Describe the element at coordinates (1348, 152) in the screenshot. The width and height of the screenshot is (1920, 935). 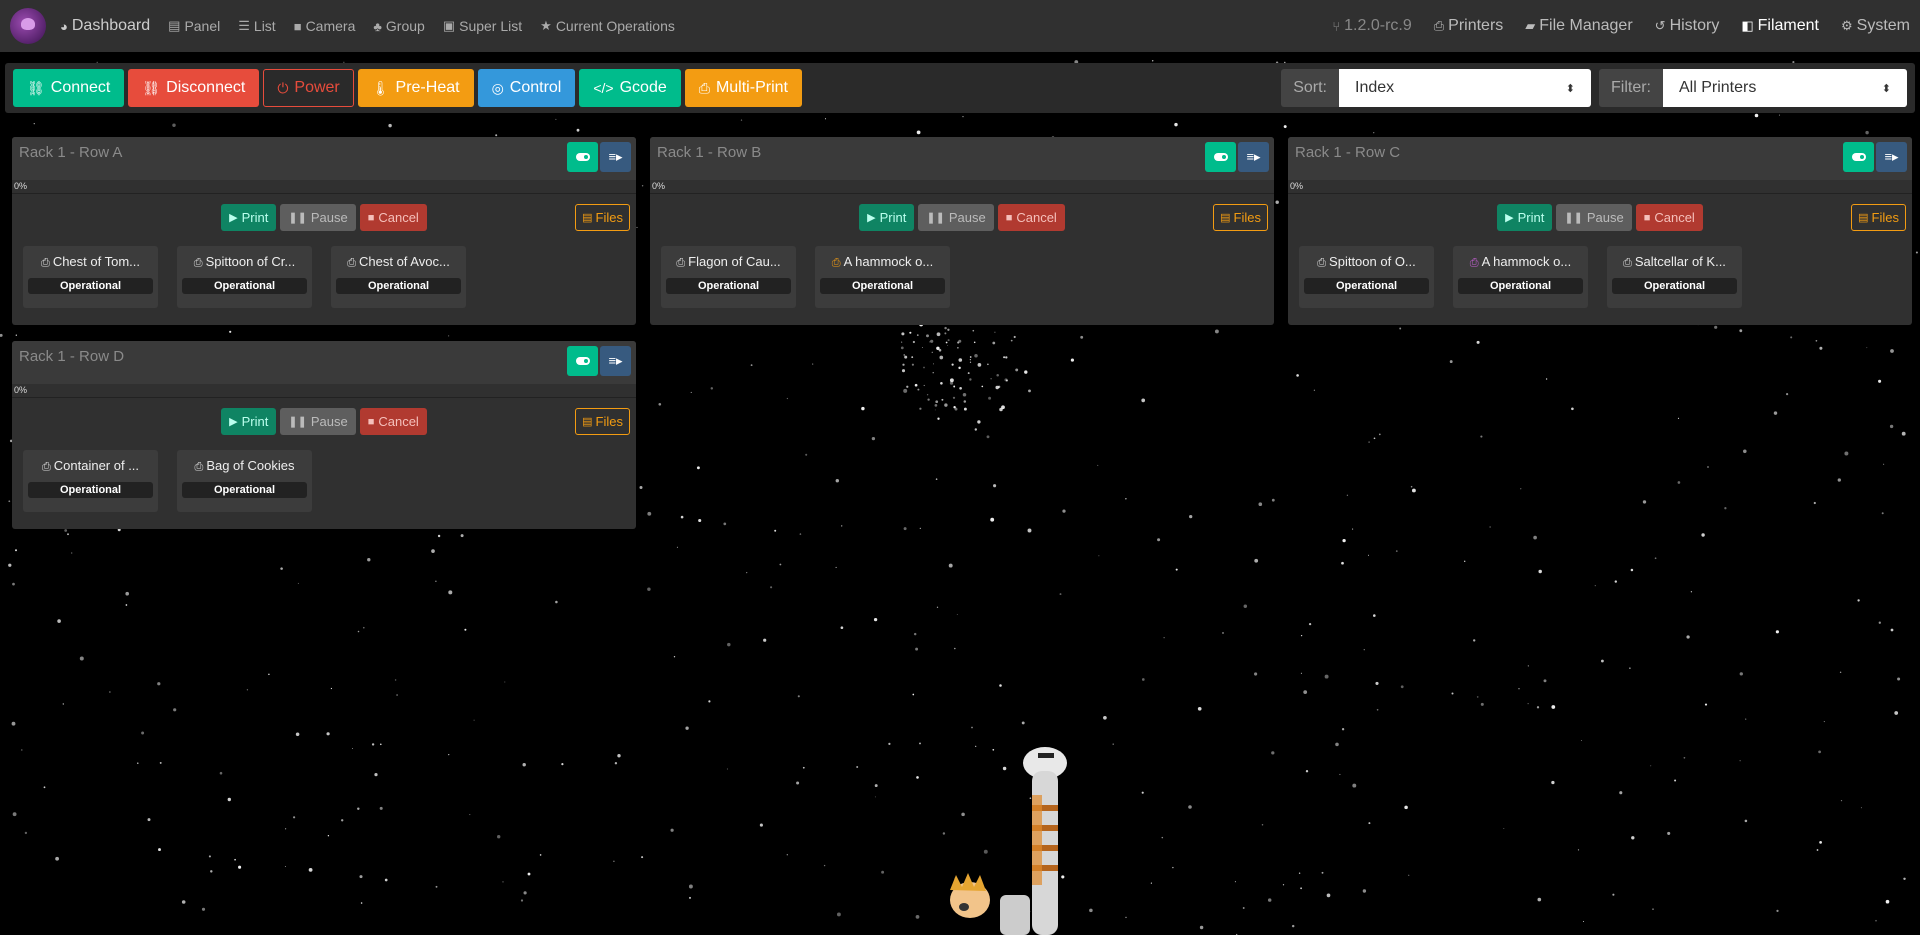
I see `group-title: Rack 1 - Row C` at that location.